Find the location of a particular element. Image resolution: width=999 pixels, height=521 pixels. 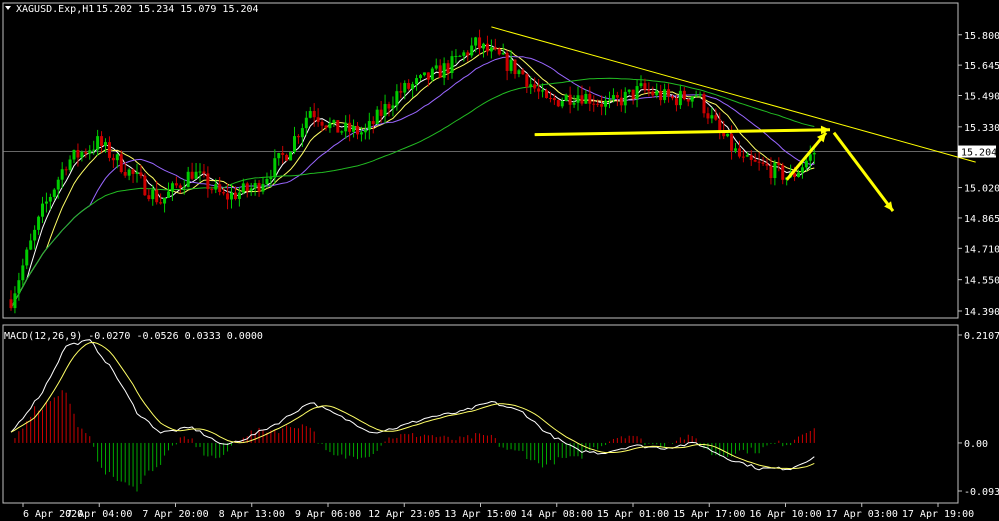

time-tick-label: 12 Apr 23:05 is located at coordinates (404, 514).